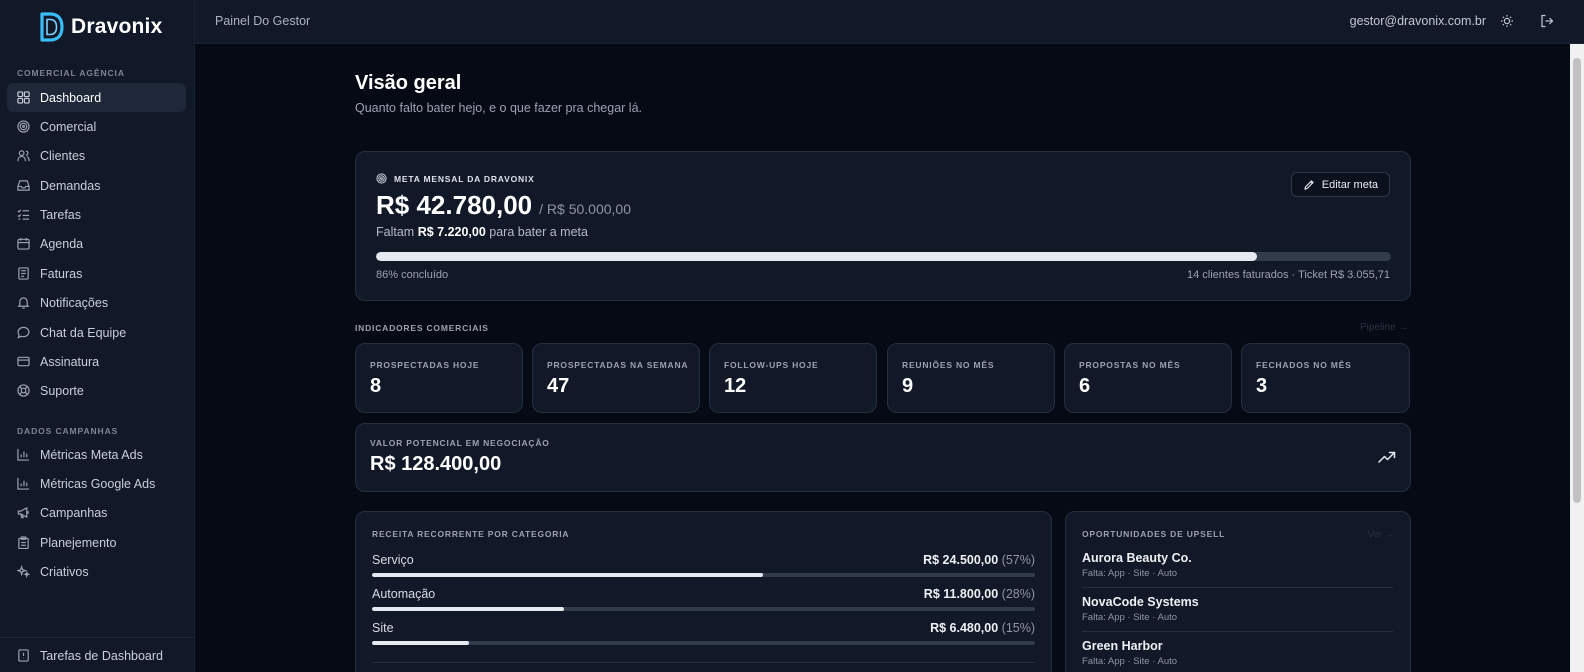 This screenshot has width=1584, height=672. I want to click on missing-suffix: para bater a meta, so click(538, 232).